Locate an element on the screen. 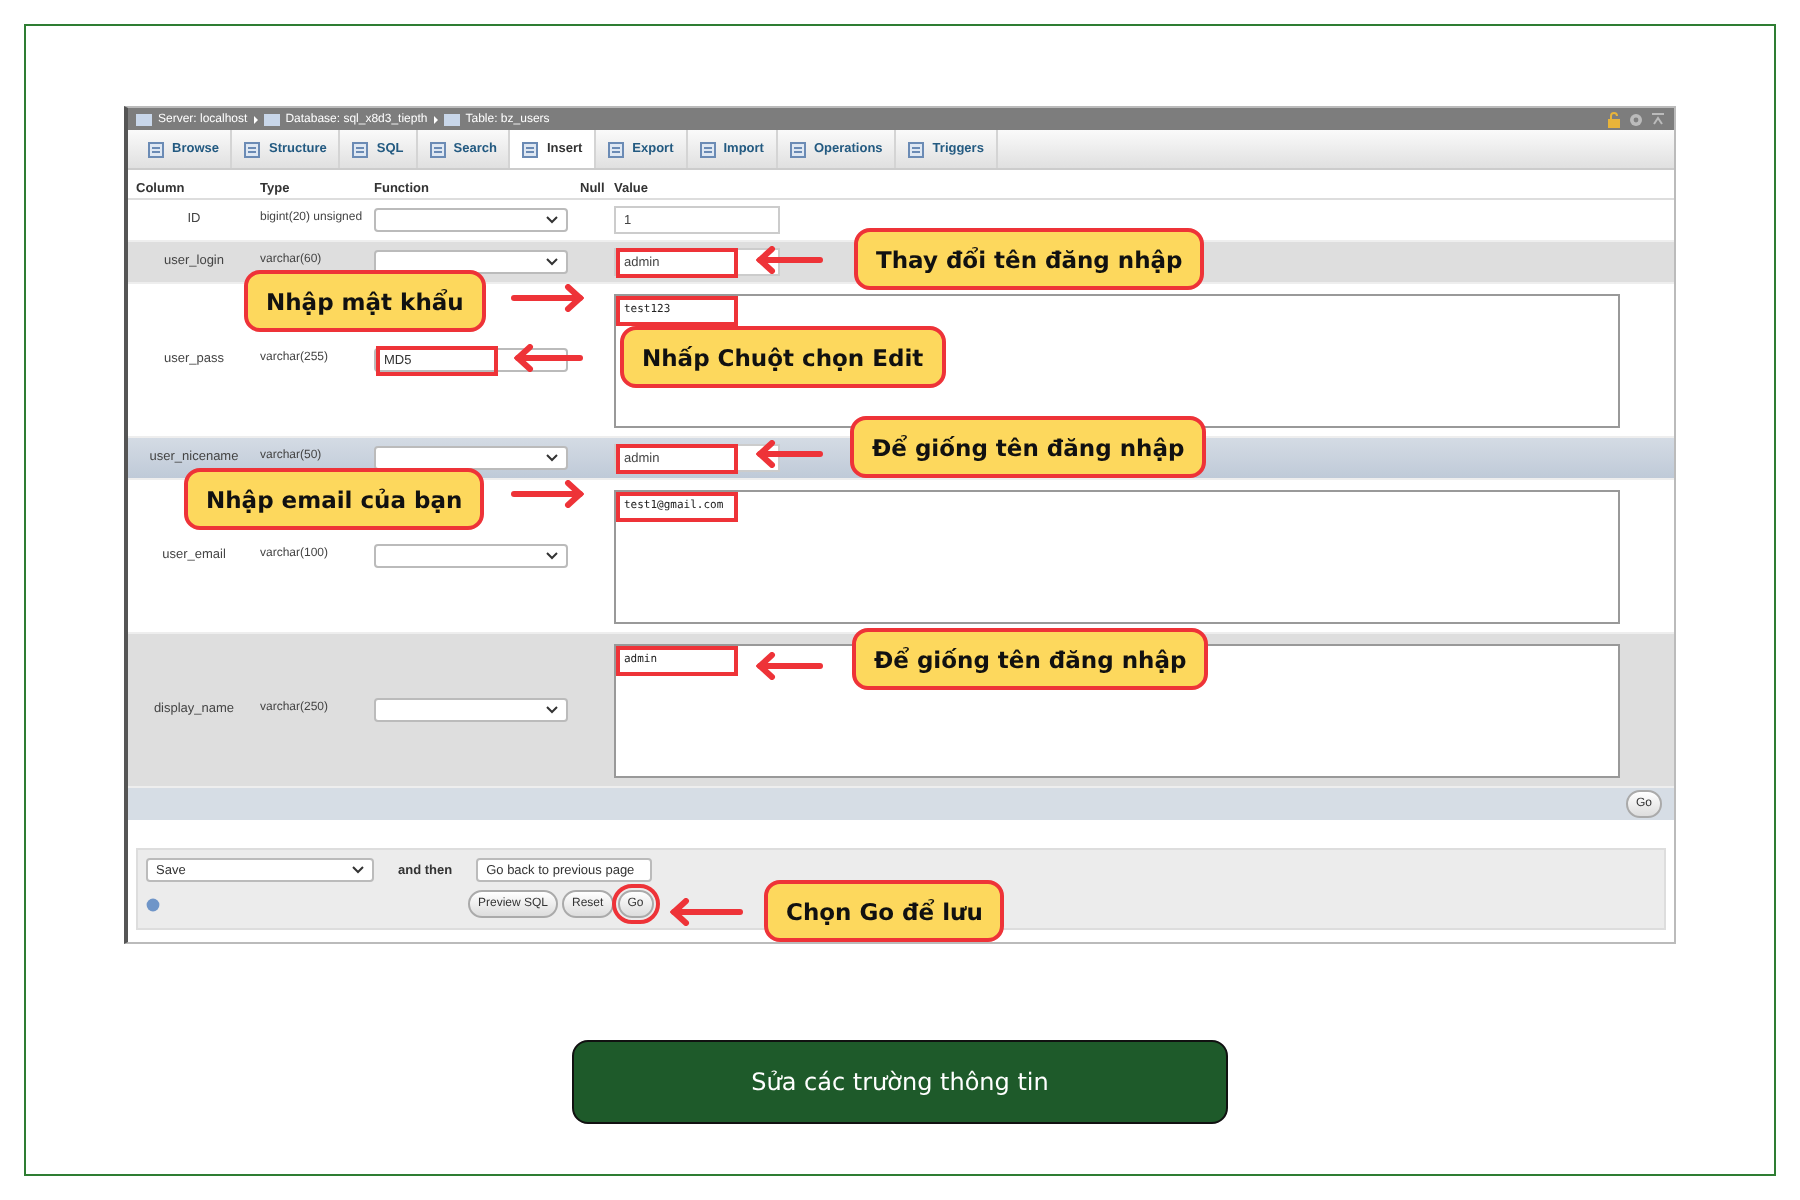 This screenshot has width=1800, height=1200. lock-icon is located at coordinates (1614, 119).